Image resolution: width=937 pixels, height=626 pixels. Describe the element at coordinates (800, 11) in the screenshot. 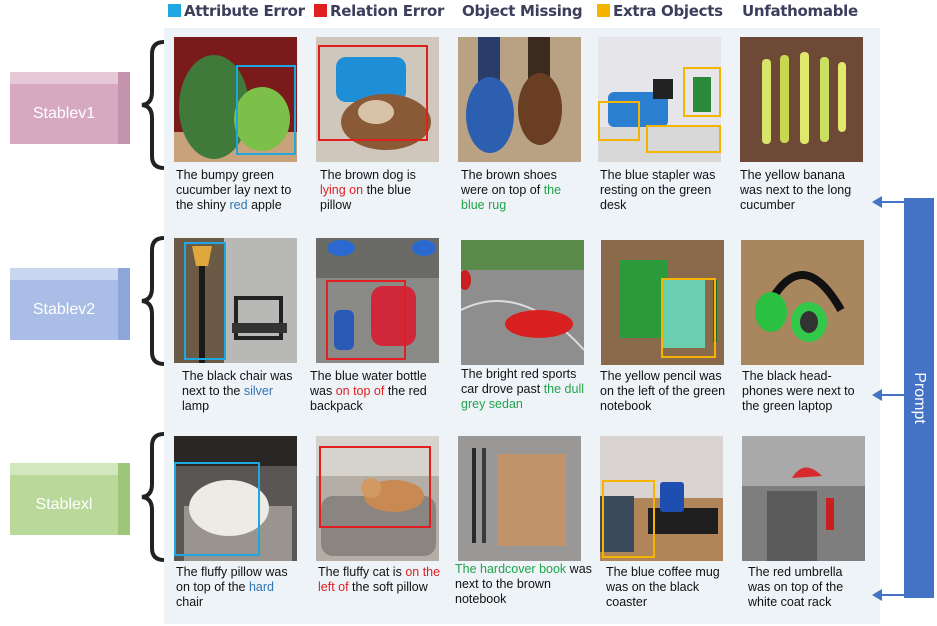

I see `legend-unfathomable: Unfathomable` at that location.